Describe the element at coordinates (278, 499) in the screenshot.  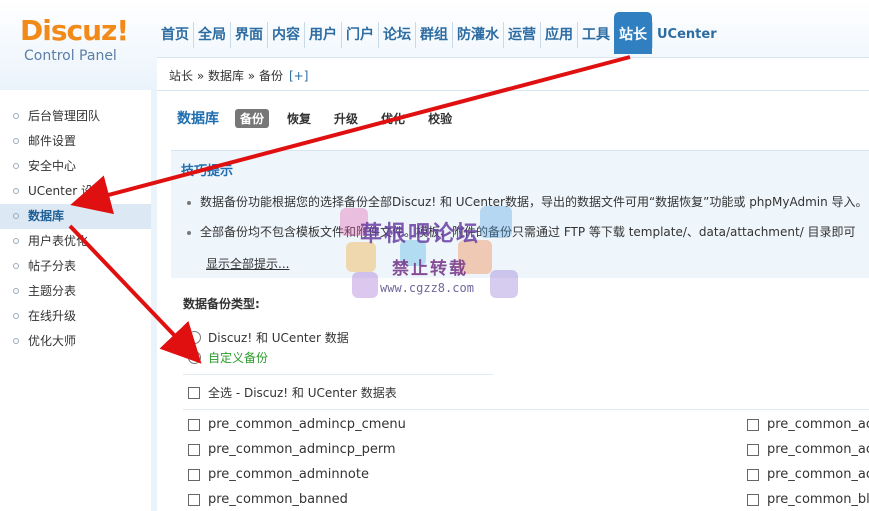
I see `table-name: pre_common_banned` at that location.